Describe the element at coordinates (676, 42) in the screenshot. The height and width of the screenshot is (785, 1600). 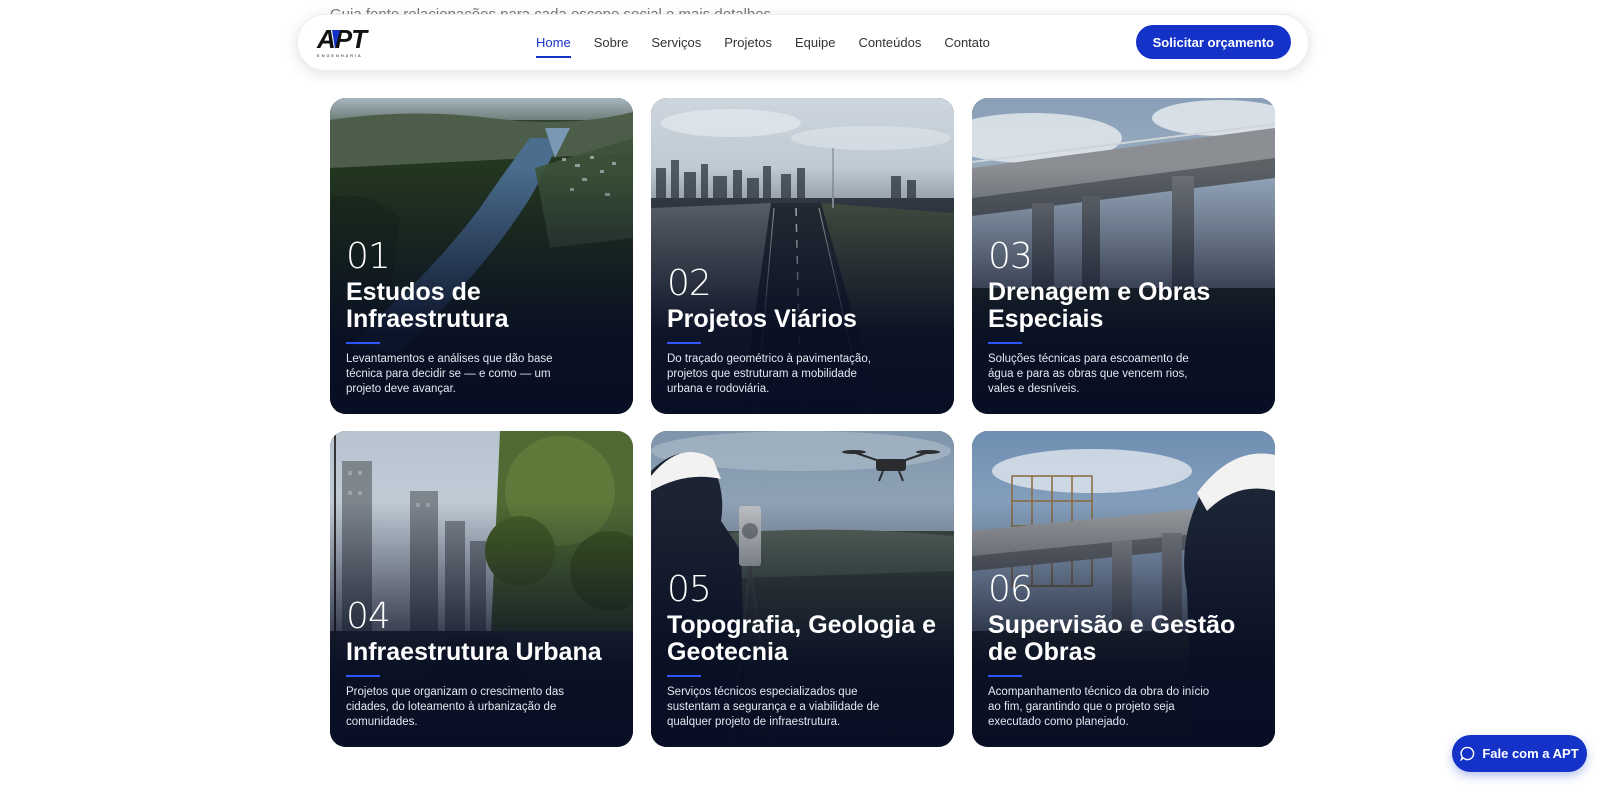
I see `nav-servicos: Serviços` at that location.